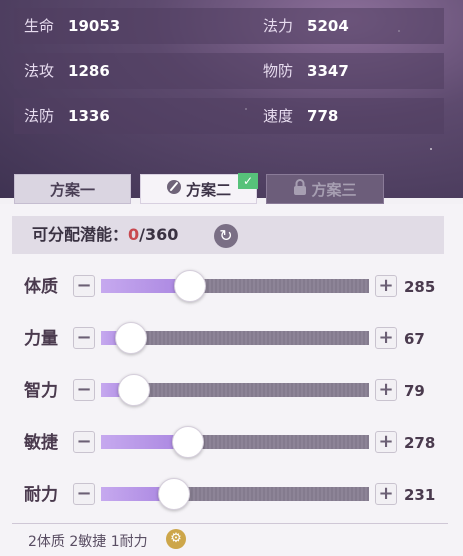  Describe the element at coordinates (229, 71) in the screenshot. I see `stat-row: 法攻 1286 物防 3347` at that location.